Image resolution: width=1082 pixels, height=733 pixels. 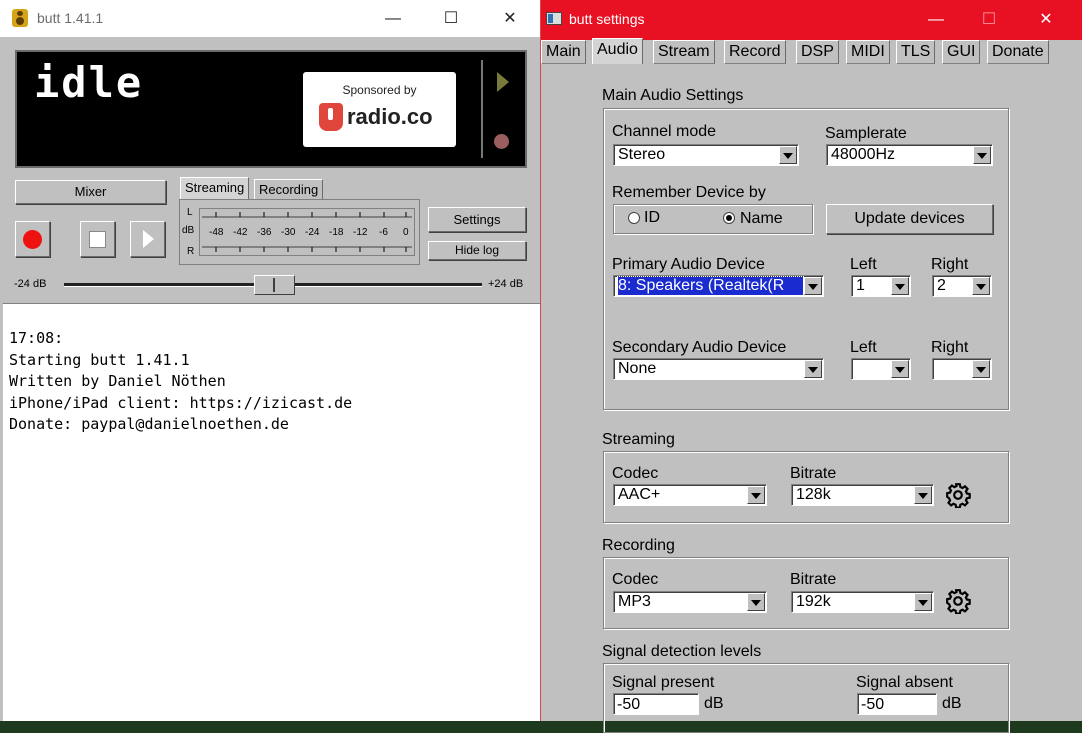 I want to click on radio-id-label: ID, so click(x=652, y=217).